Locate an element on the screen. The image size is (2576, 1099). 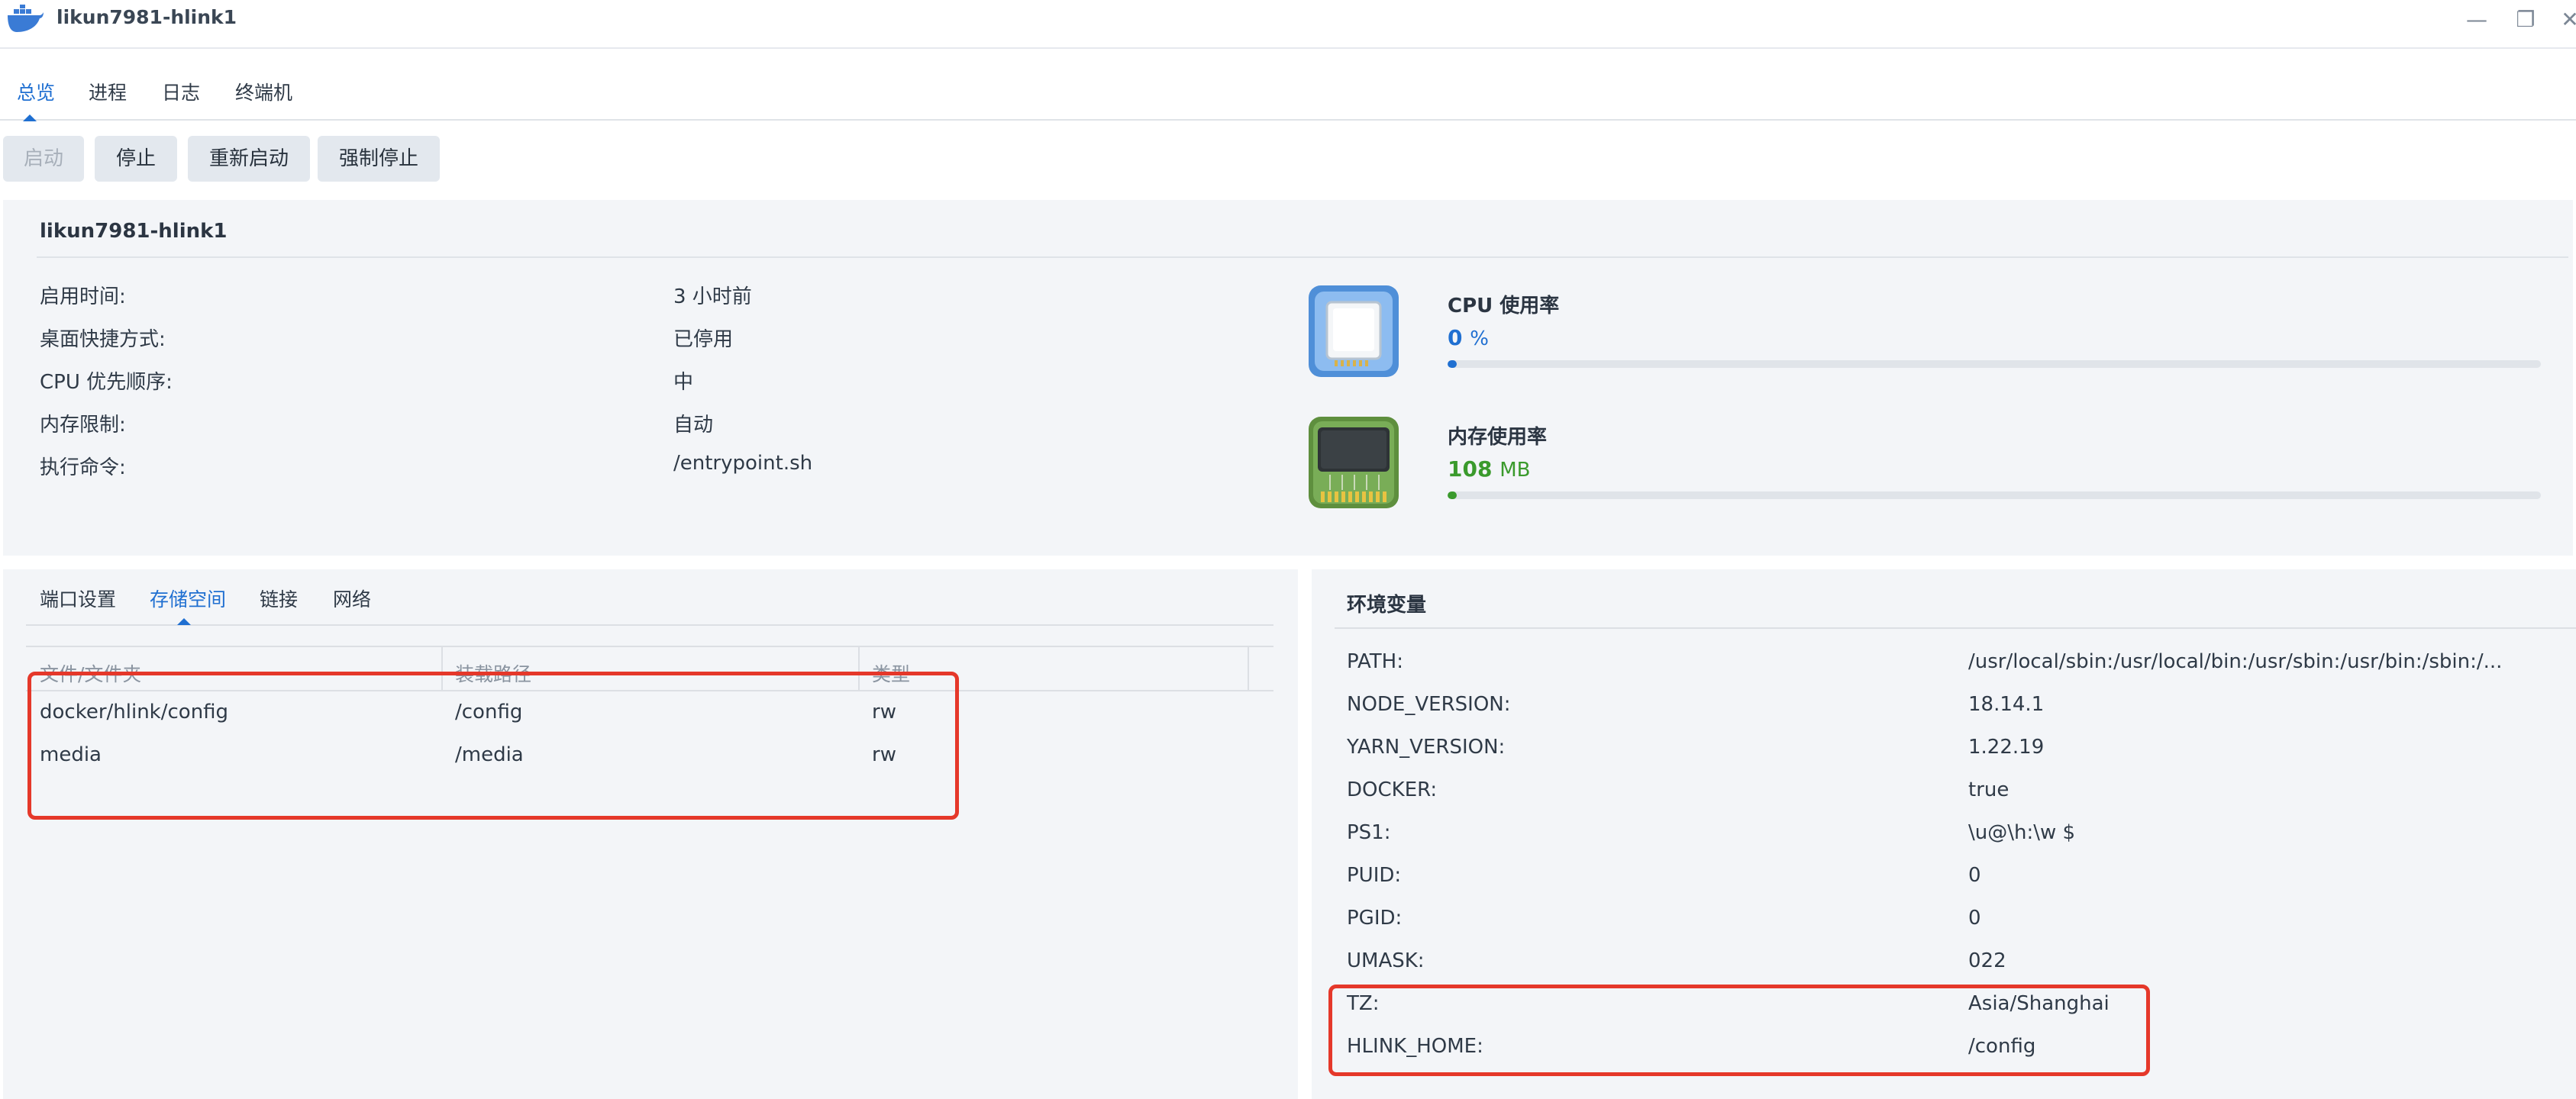
tab-storage: 存储空间 is located at coordinates (188, 598).